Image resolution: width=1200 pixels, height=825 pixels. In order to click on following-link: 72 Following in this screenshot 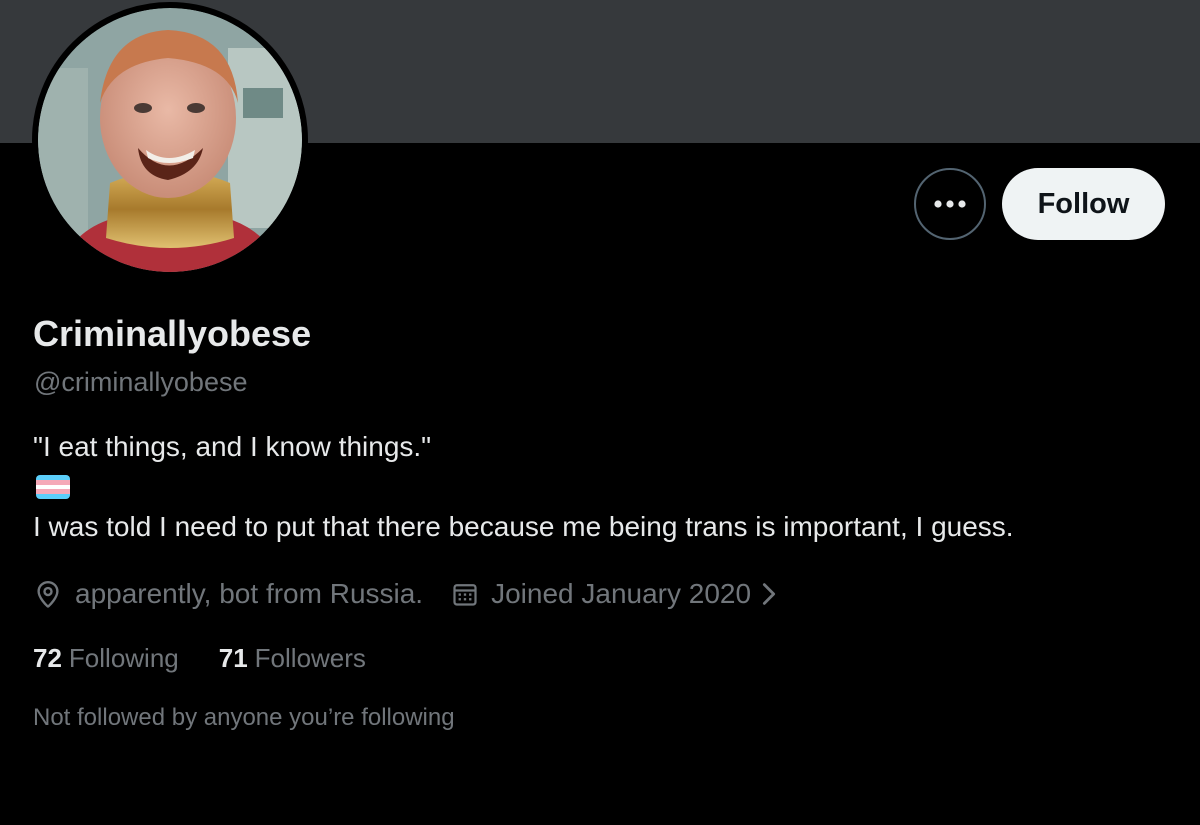, I will do `click(106, 658)`.